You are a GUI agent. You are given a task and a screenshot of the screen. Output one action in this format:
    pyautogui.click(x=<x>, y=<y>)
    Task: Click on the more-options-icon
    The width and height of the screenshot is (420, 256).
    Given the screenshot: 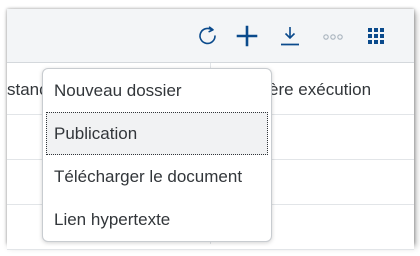 What is the action you would take?
    pyautogui.click(x=333, y=37)
    